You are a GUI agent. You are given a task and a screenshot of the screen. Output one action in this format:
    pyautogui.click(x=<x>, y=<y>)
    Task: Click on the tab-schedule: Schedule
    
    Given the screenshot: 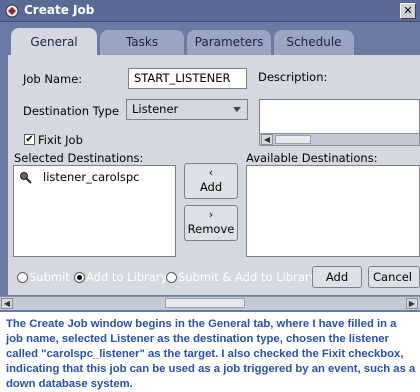 What is the action you would take?
    pyautogui.click(x=314, y=42)
    